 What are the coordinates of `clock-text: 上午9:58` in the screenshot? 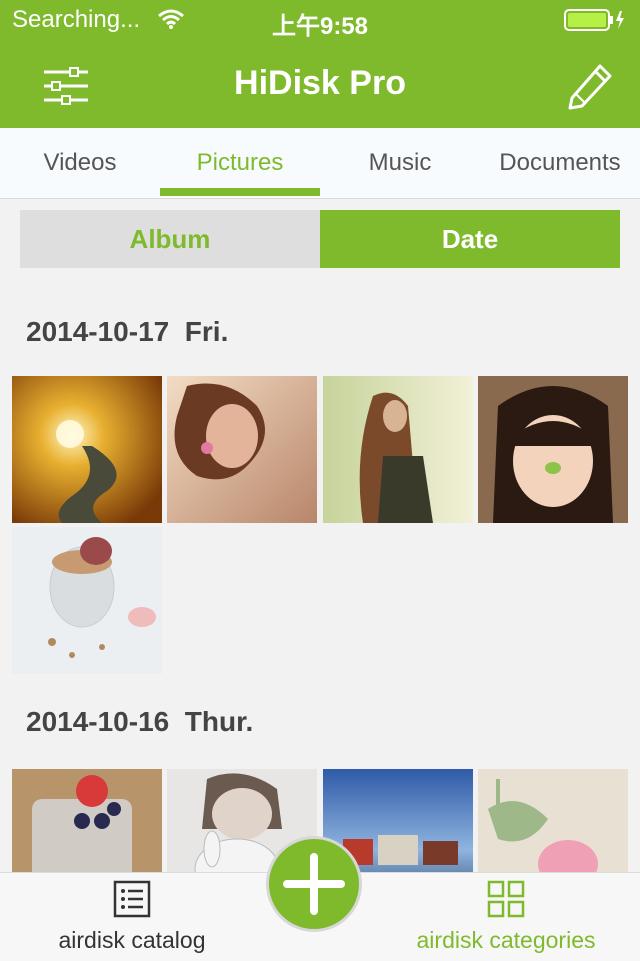 It's located at (320, 26).